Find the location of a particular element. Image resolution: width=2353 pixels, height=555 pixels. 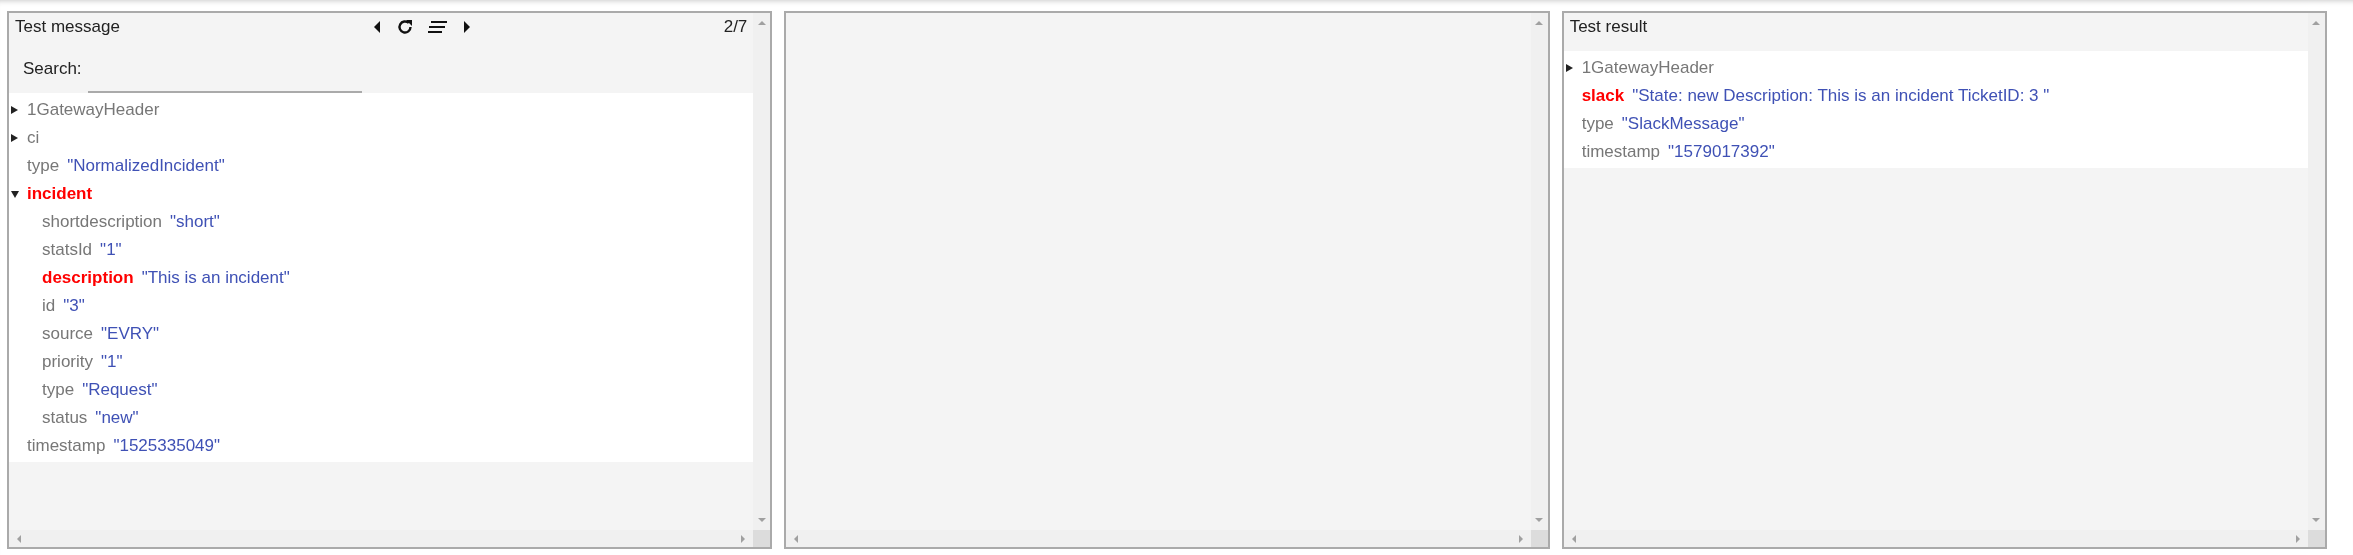

next-icon is located at coordinates (466, 27).